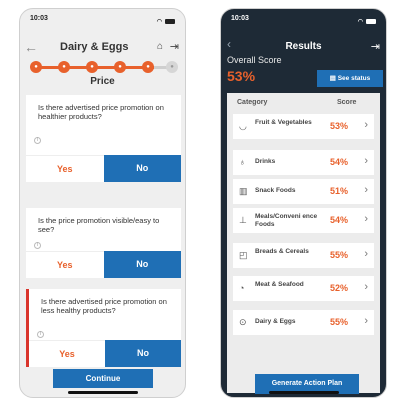  Describe the element at coordinates (31, 47) in the screenshot. I see `back-arrow-icon: ←` at that location.